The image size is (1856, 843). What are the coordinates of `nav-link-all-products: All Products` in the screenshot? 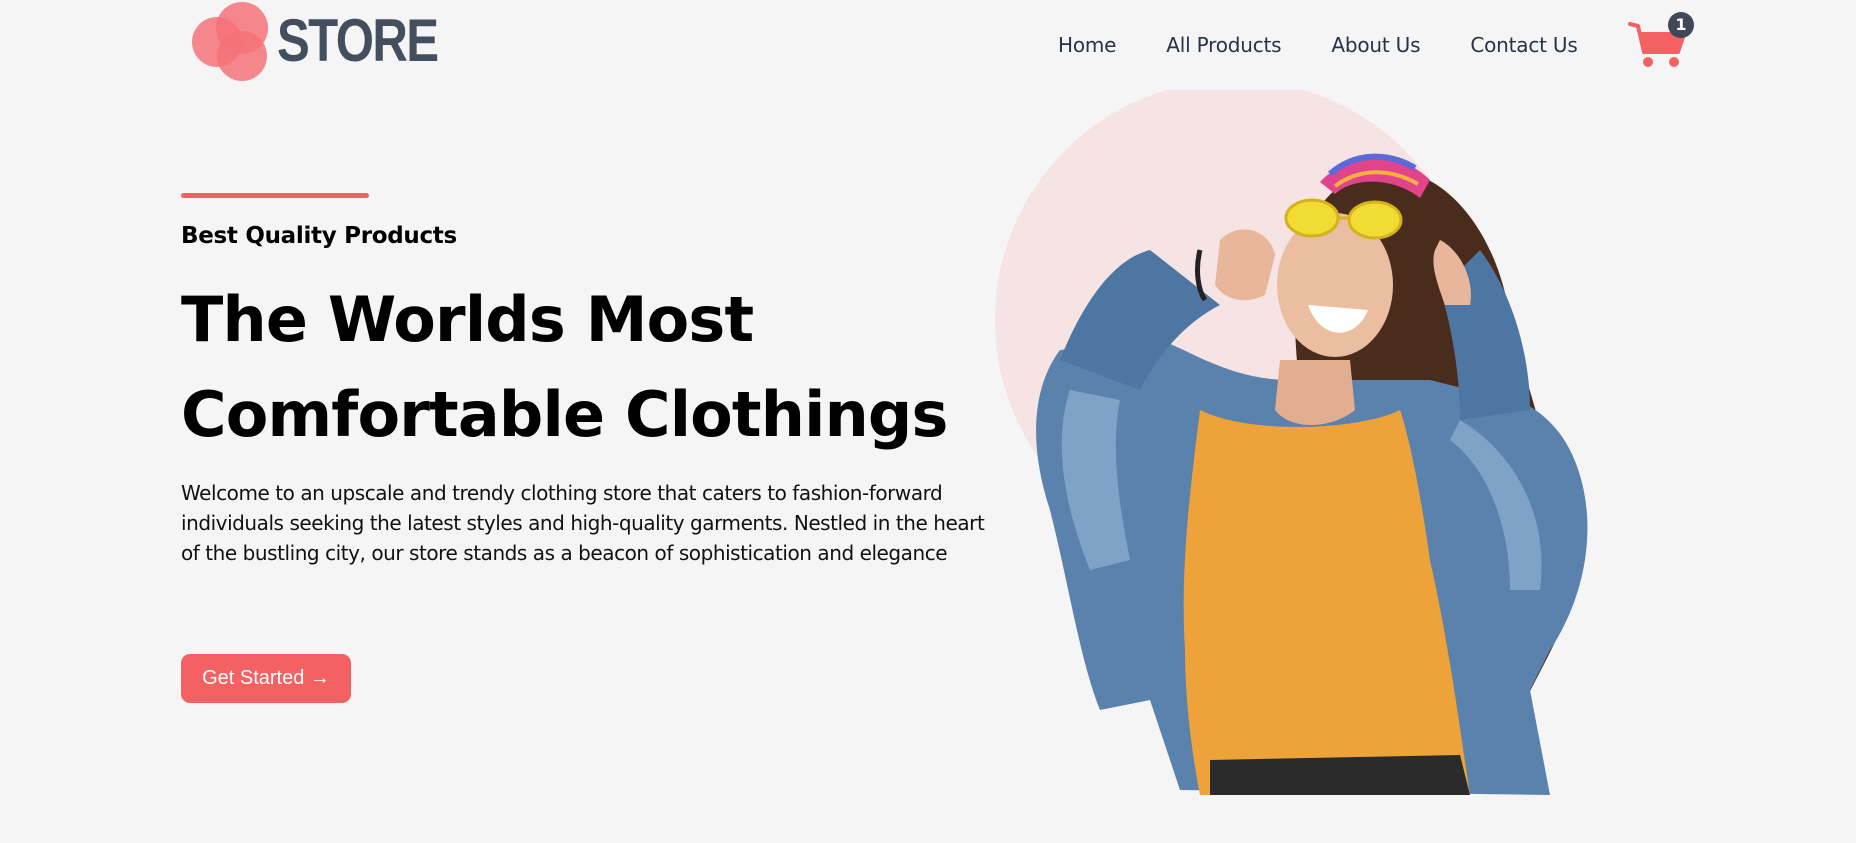 It's located at (1223, 45).